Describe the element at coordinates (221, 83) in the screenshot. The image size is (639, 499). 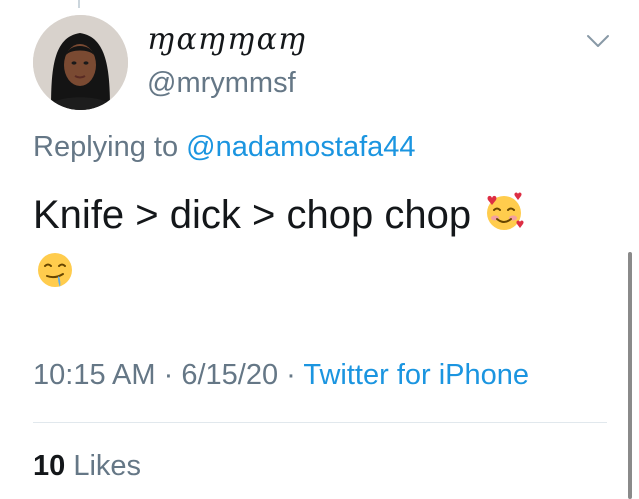
I see `user-handle: @mrymmsf` at that location.